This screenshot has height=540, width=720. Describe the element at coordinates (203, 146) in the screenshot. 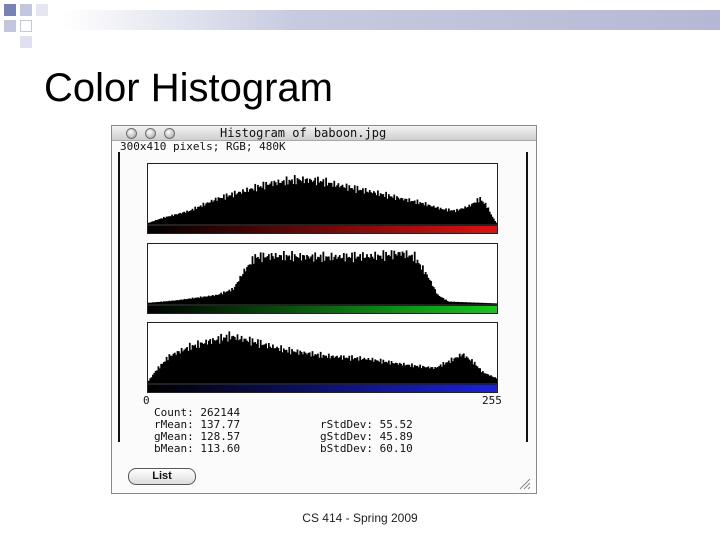

I see `image-info: 300x410 pixels; RGB; 480K` at that location.